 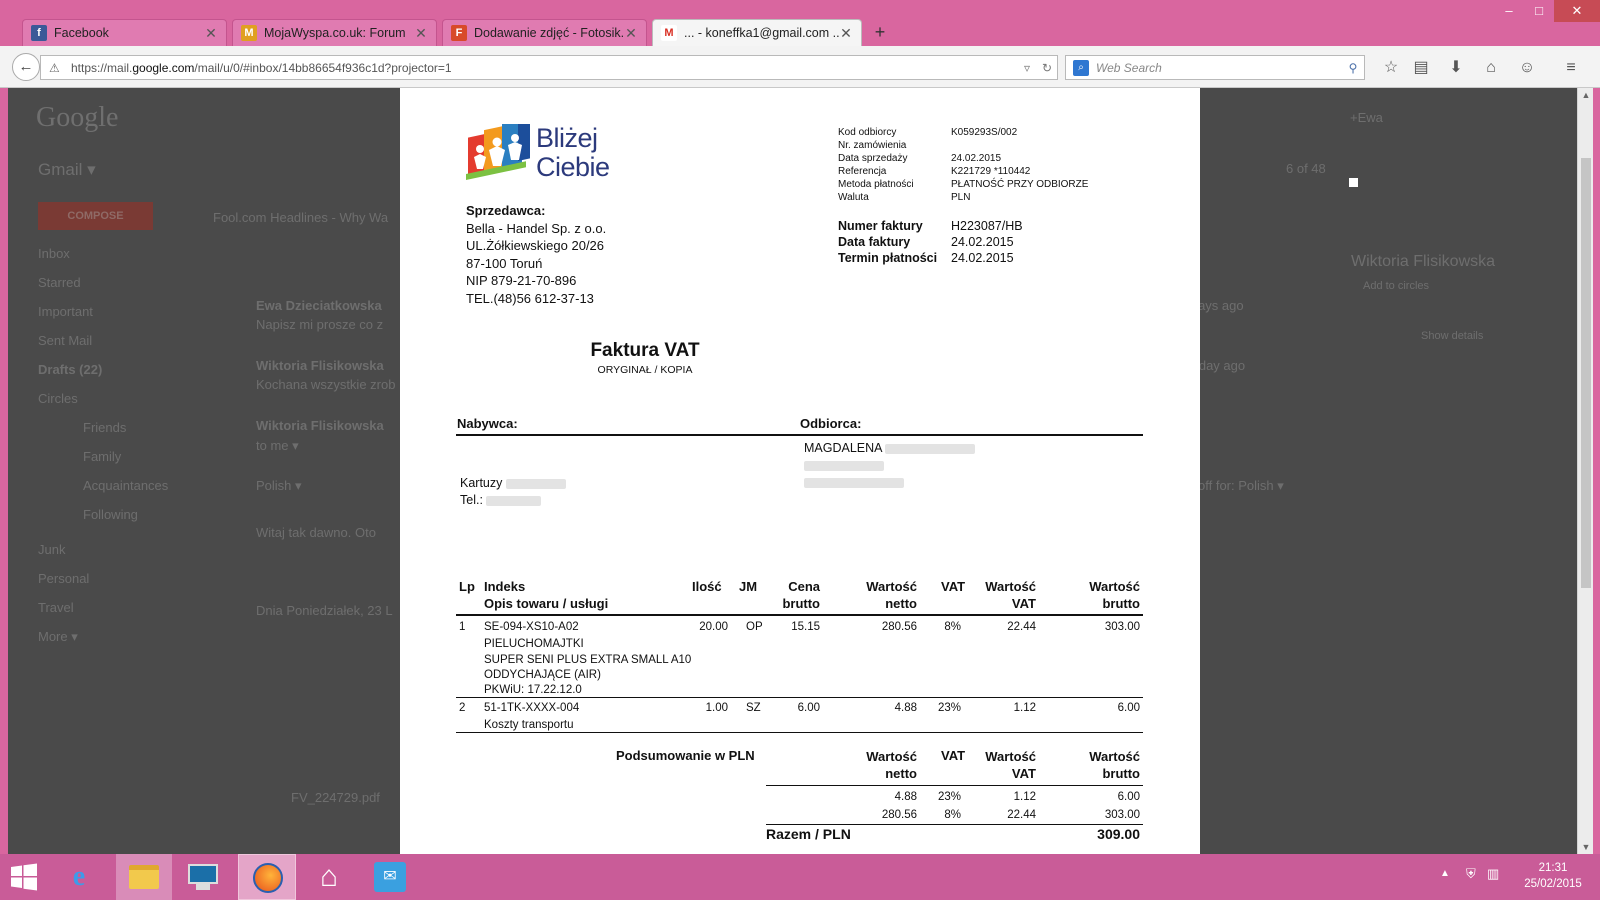 I want to click on computer-icon, so click(x=203, y=877).